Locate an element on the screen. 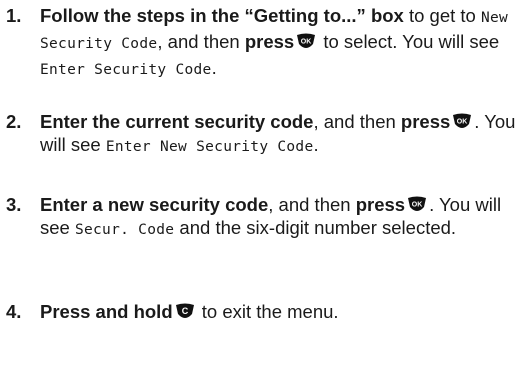 This screenshot has width=522, height=367. step-bold-text: Enter a new security code is located at coordinates (154, 204).